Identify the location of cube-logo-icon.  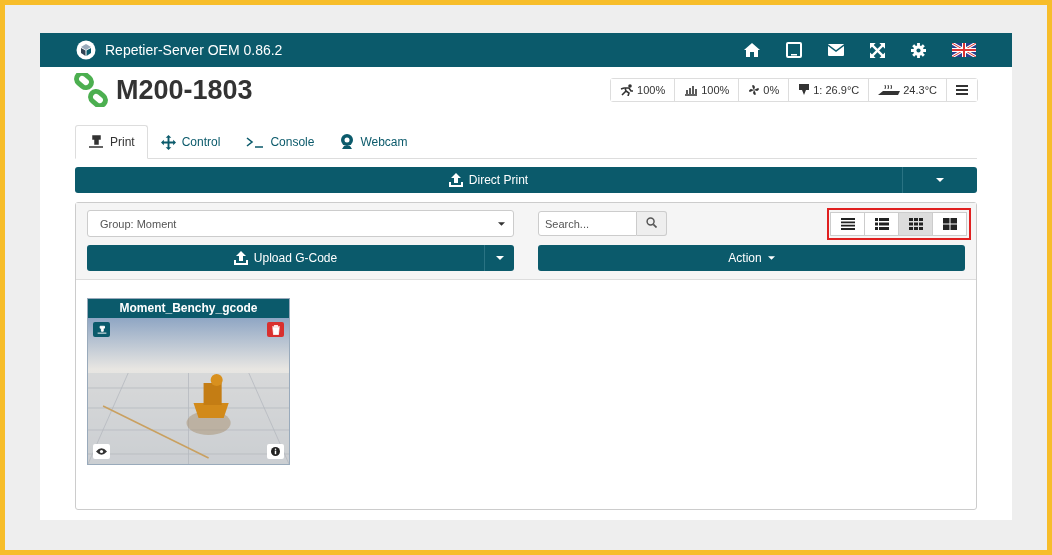
(86, 50).